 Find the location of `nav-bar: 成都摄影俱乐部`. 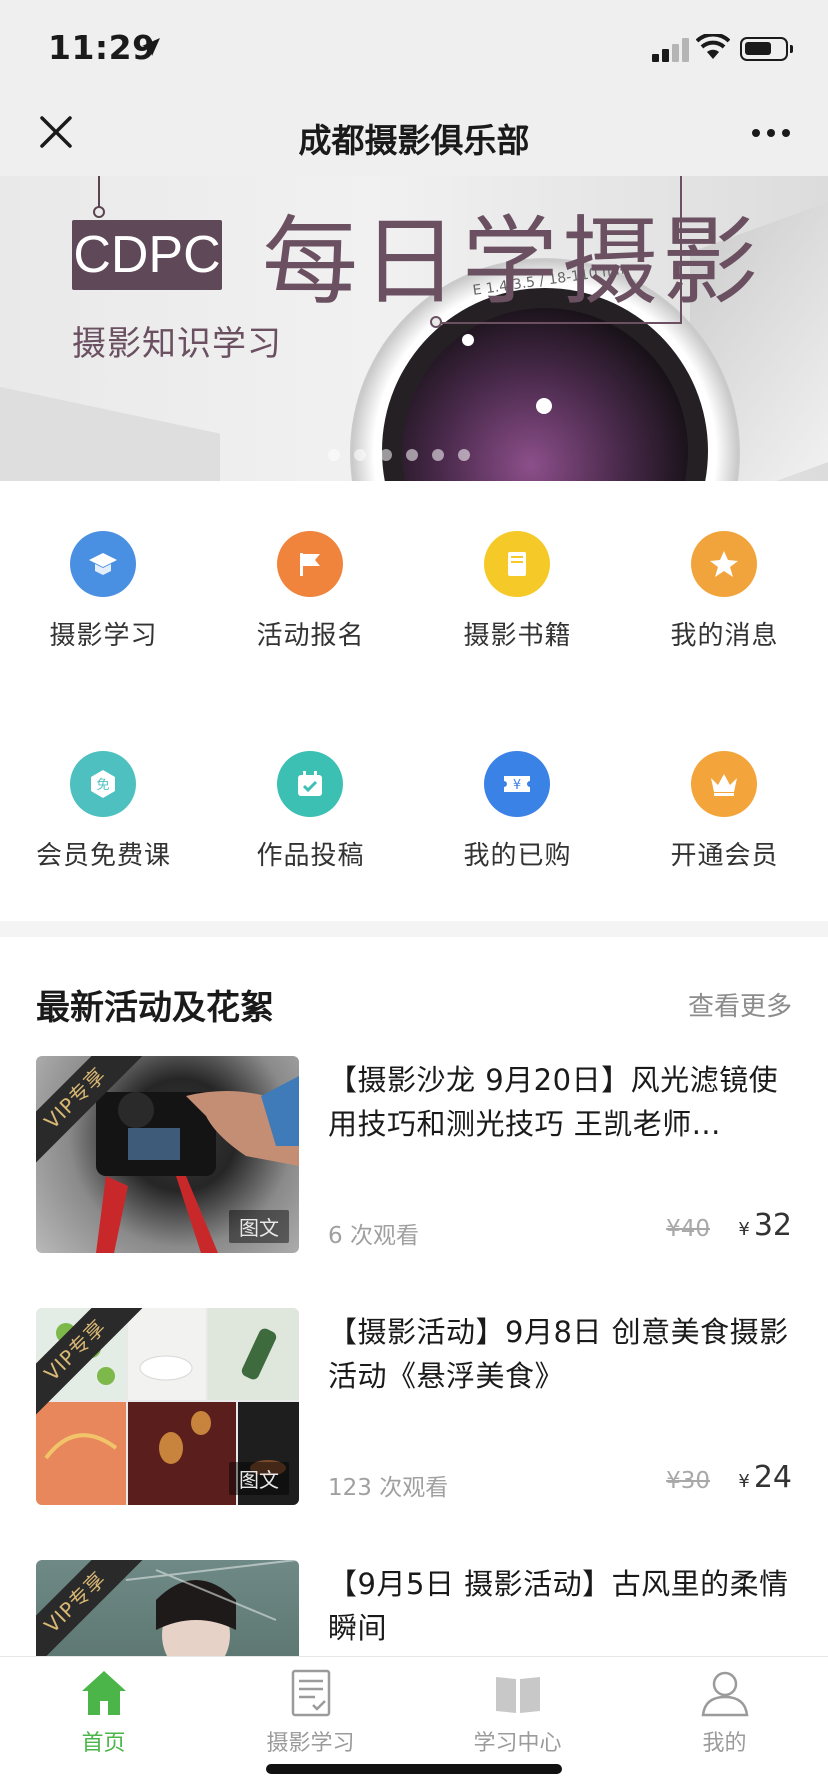

nav-bar: 成都摄影俱乐部 is located at coordinates (414, 135).